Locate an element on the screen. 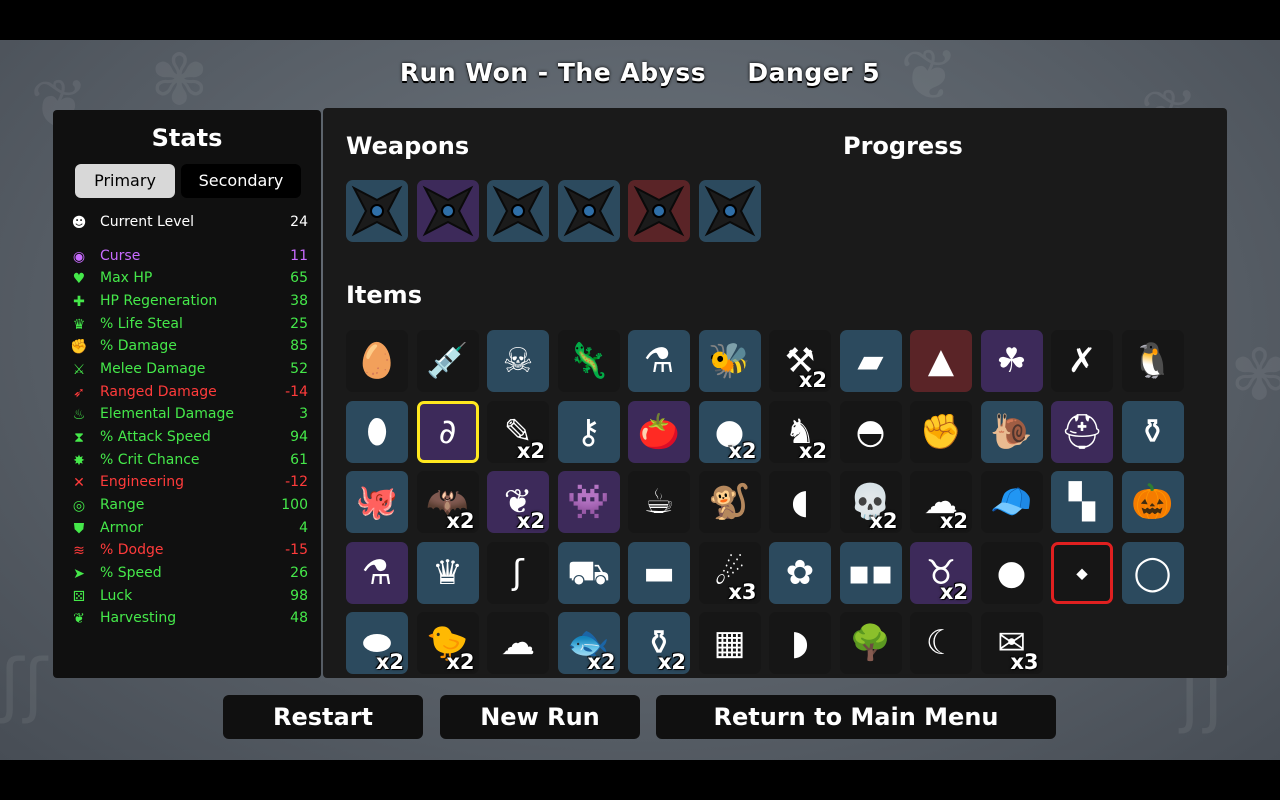  stat-row: ⧗ % Attack Speed 94 is located at coordinates (189, 439).